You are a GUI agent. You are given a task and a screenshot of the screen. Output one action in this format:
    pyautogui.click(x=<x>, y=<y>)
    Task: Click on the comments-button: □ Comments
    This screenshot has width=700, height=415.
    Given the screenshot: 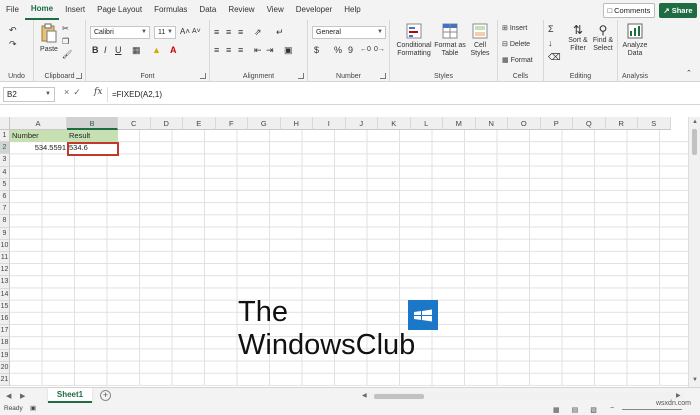 What is the action you would take?
    pyautogui.click(x=629, y=10)
    